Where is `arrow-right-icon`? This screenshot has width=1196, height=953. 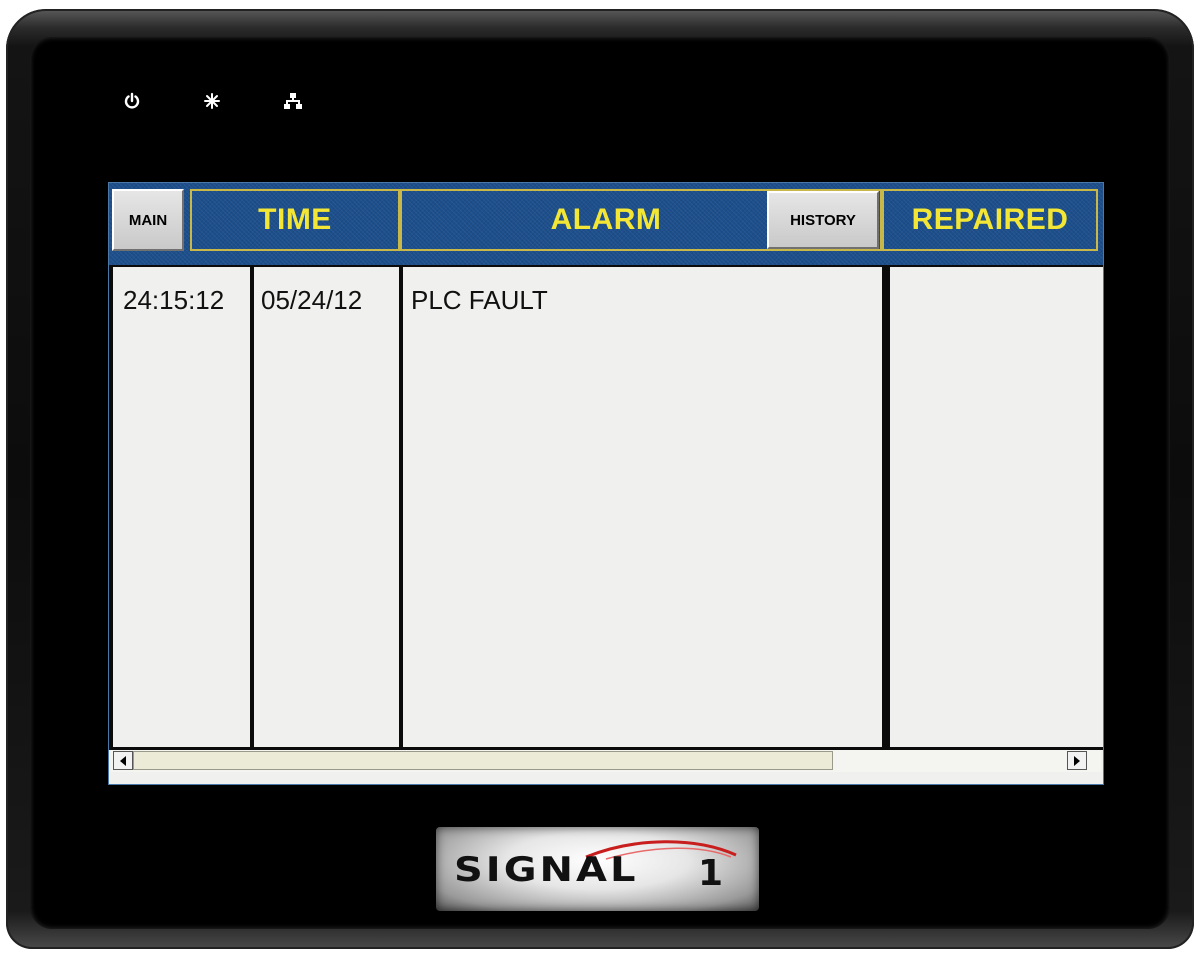
arrow-right-icon is located at coordinates (1077, 760).